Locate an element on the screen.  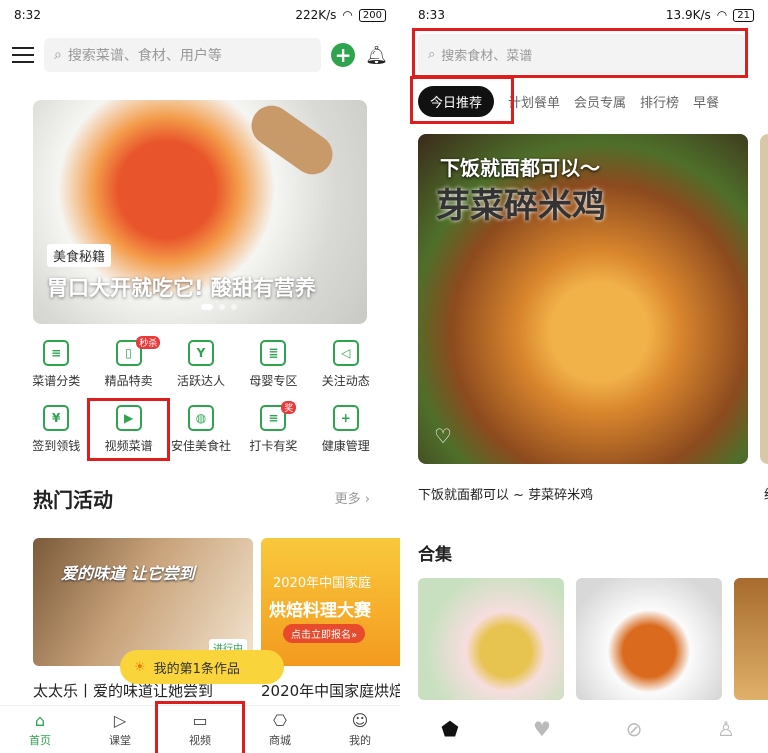
status-time: 8:32 is located at coordinates (27, 15).